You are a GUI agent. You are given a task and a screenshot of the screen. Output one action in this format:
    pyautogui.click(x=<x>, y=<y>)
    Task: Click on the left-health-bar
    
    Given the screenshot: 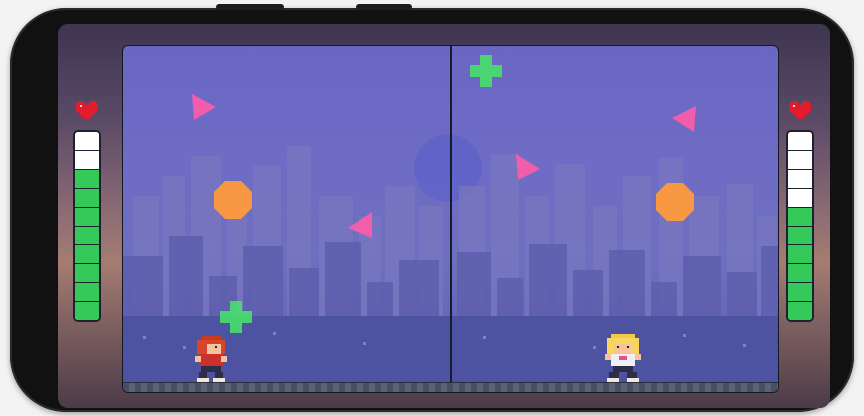 What is the action you would take?
    pyautogui.click(x=87, y=226)
    